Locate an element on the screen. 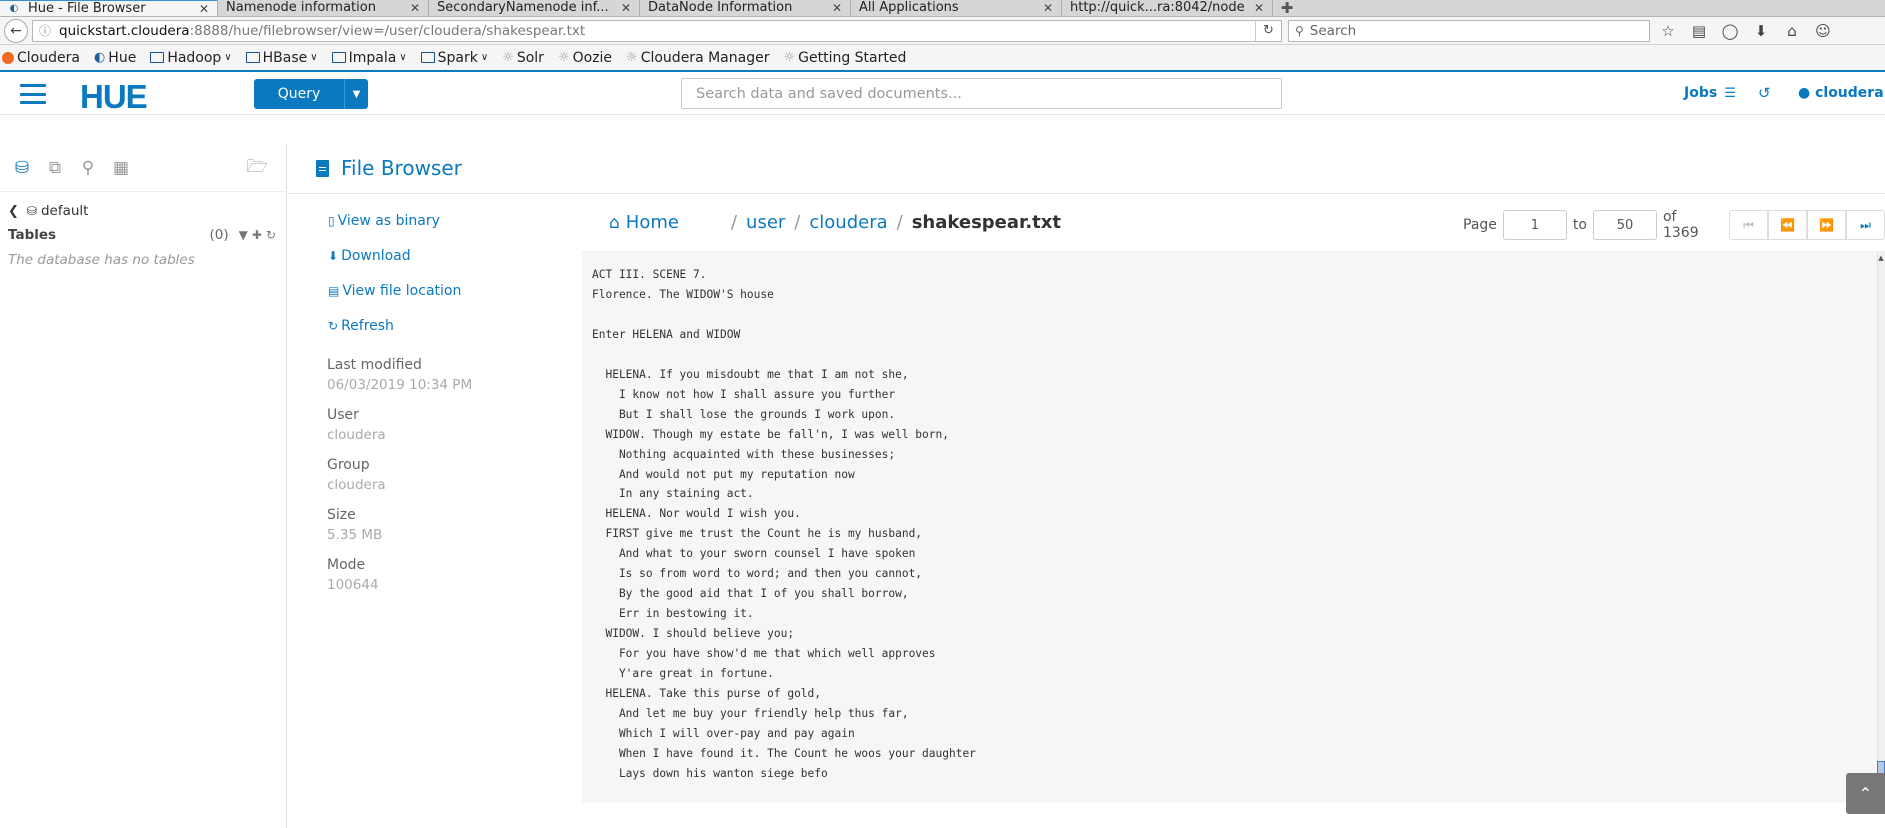  tab-node: http://quick...ra:8042/node ✕ is located at coordinates (1167, 8).